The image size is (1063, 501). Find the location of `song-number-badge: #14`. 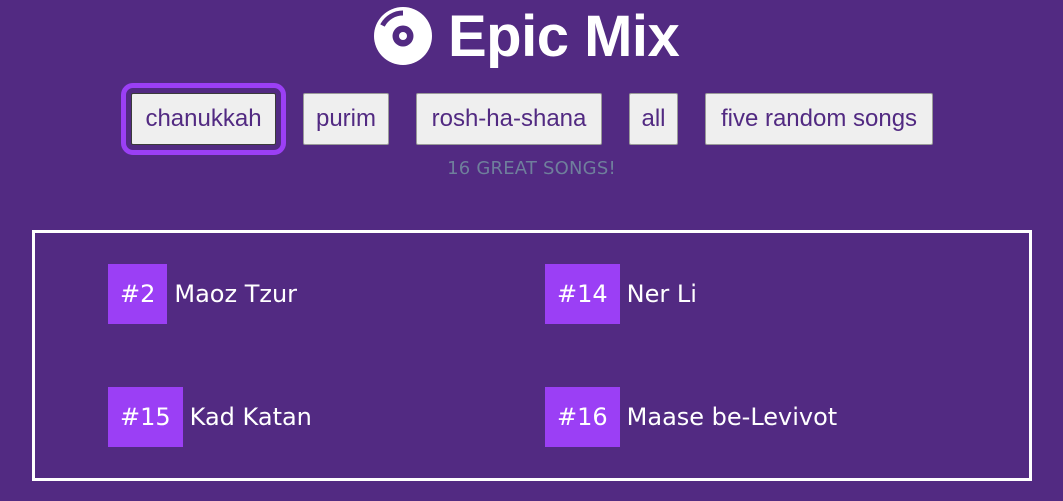

song-number-badge: #14 is located at coordinates (582, 294).